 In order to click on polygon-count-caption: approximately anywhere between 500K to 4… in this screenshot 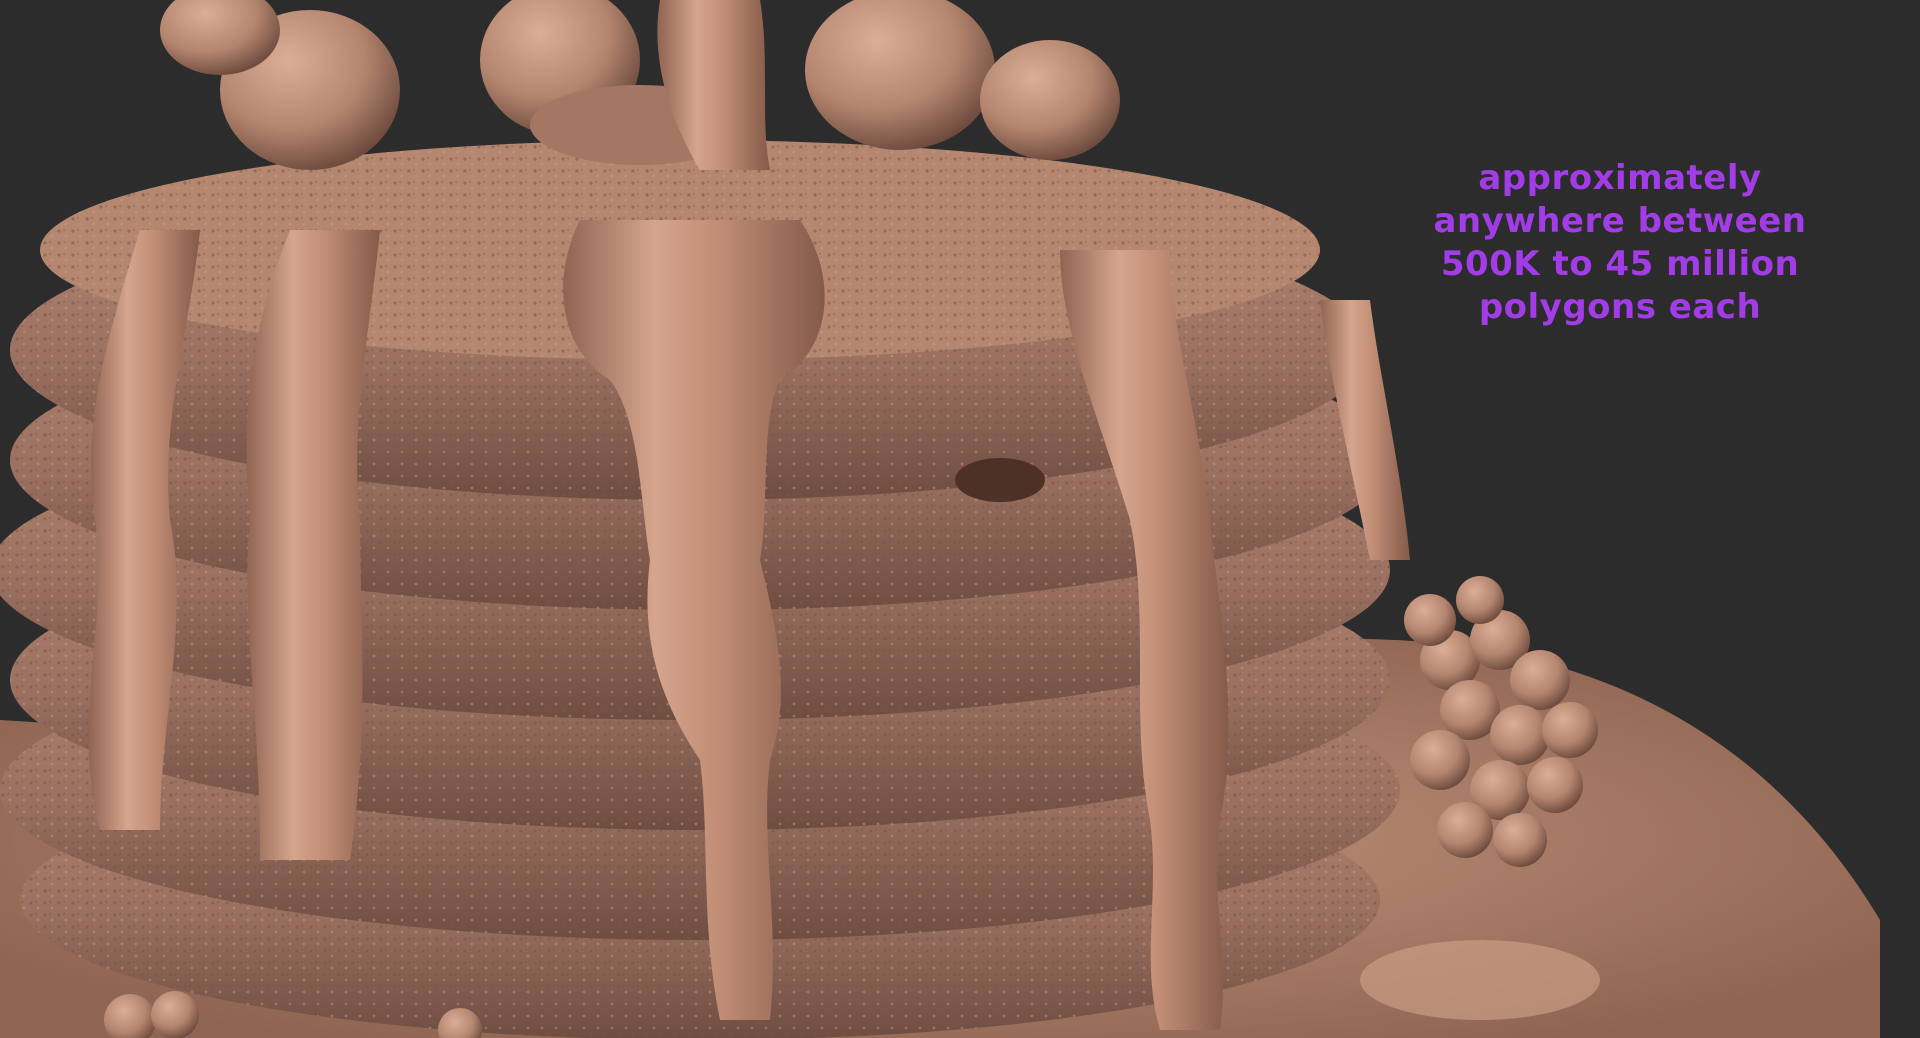, I will do `click(1620, 243)`.